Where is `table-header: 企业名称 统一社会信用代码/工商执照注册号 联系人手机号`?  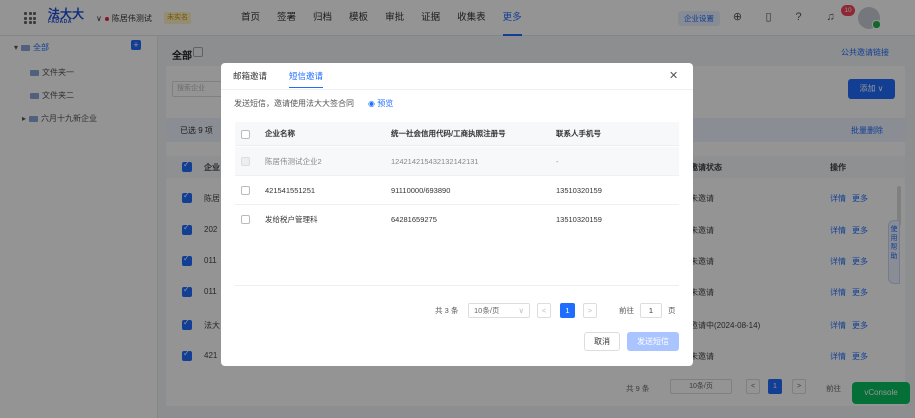
table-header: 企业名称 统一社会信用代码/工商执照注册号 联系人手机号 is located at coordinates (457, 134).